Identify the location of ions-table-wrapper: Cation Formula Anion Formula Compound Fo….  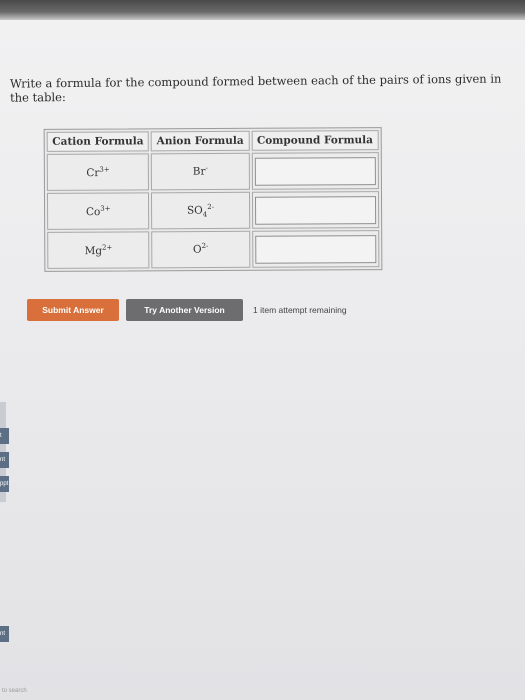
(213, 199).